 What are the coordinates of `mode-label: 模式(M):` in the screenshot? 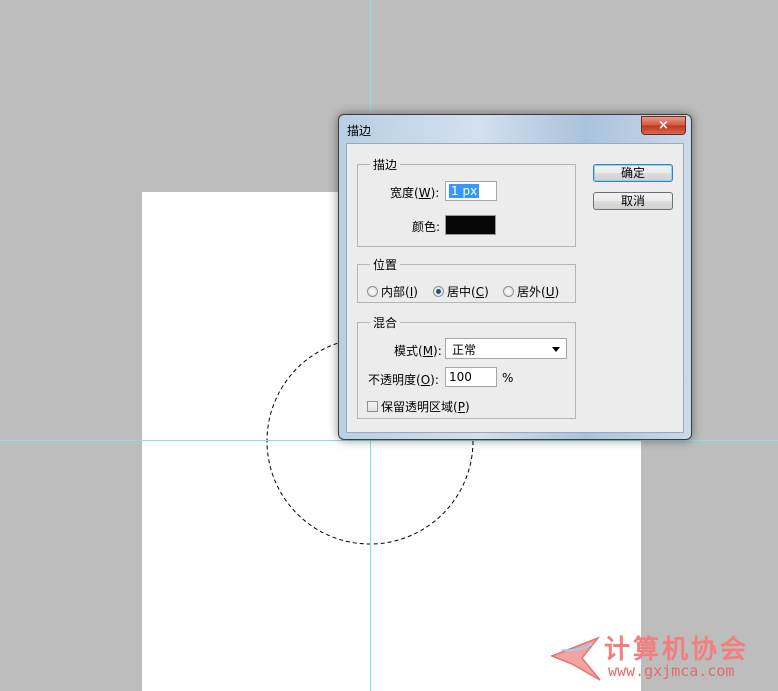 It's located at (418, 351).